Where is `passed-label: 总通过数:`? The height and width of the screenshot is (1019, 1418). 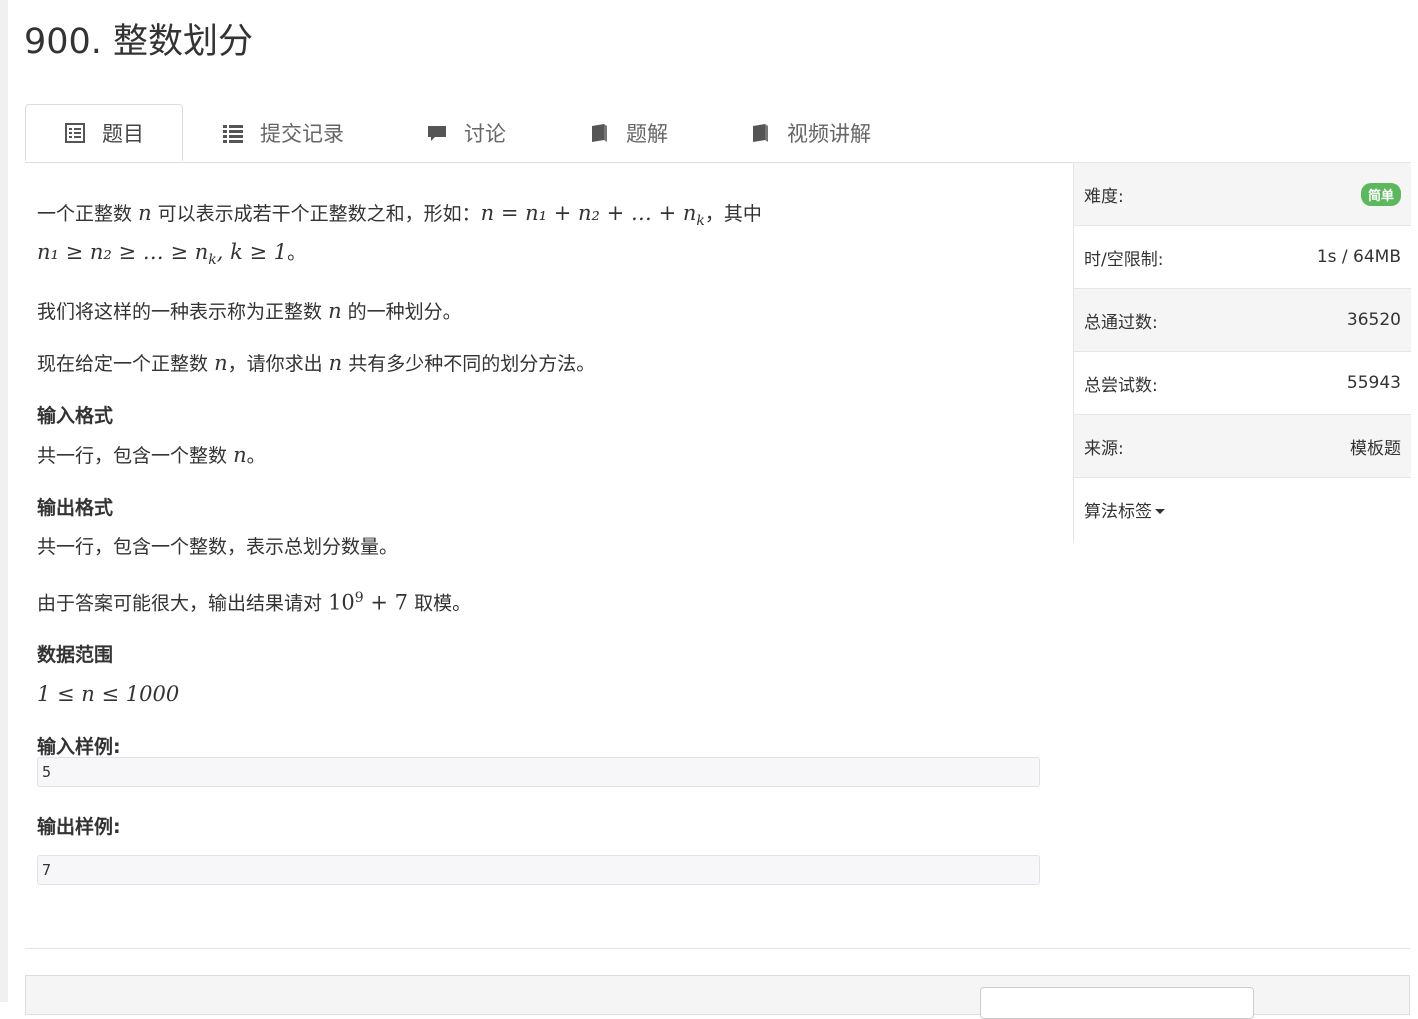
passed-label: 总通过数: is located at coordinates (1121, 322).